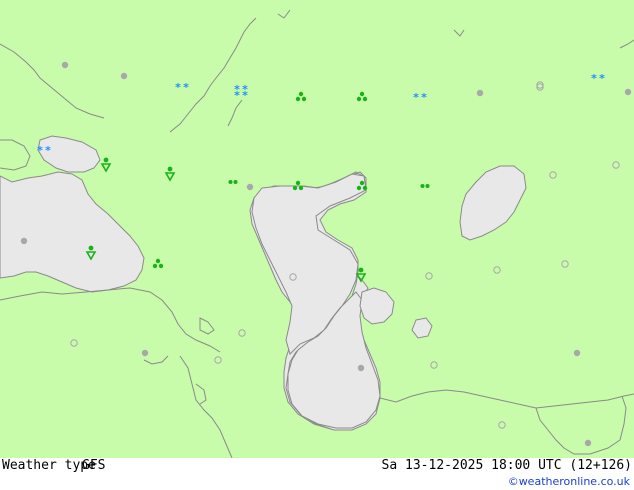 The height and width of the screenshot is (490, 634). I want to click on credit-link: ©weatheronline.co.uk, so click(569, 481).